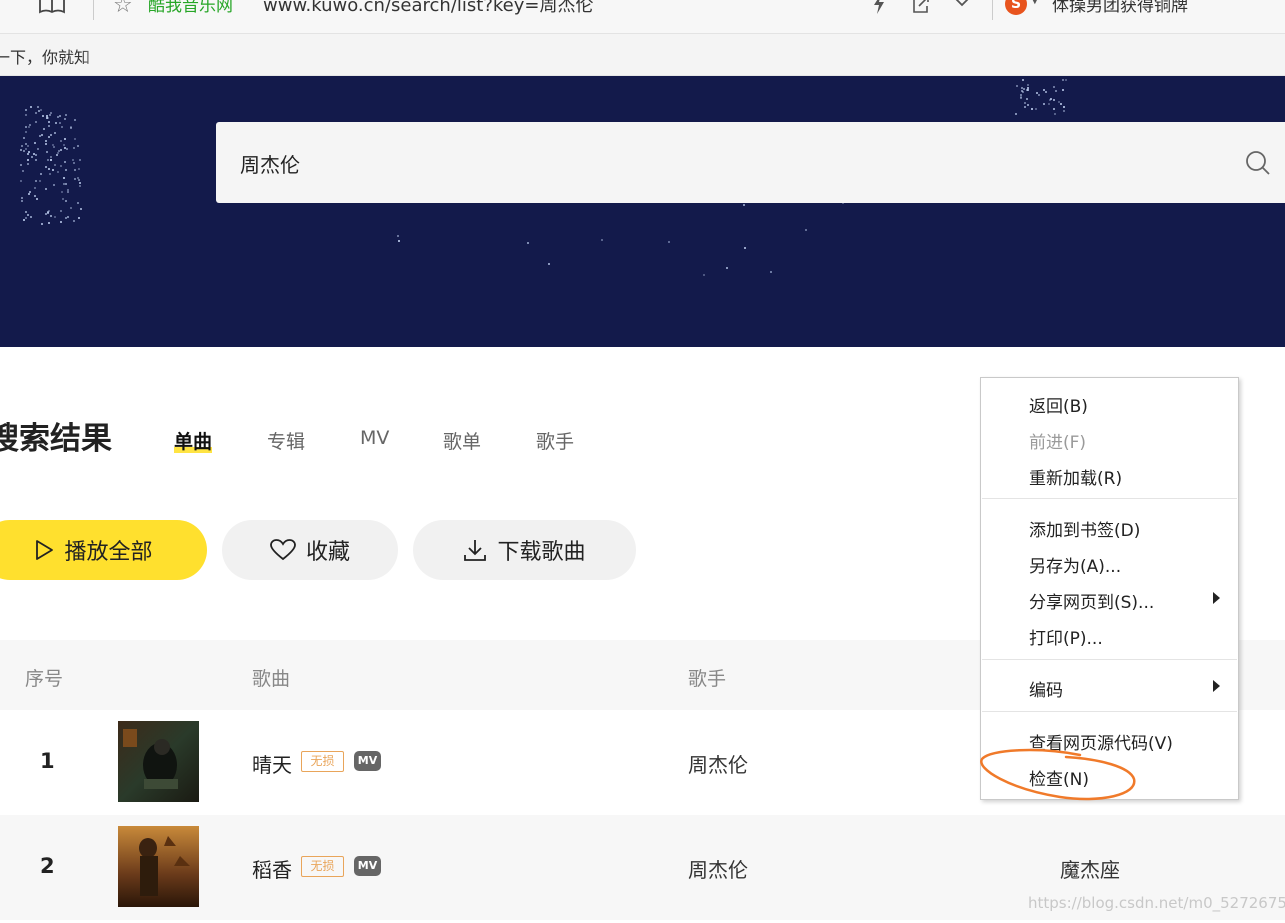 Image resolution: width=1285 pixels, height=923 pixels. I want to click on bookmark-item: 一下，你就知, so click(45, 56).